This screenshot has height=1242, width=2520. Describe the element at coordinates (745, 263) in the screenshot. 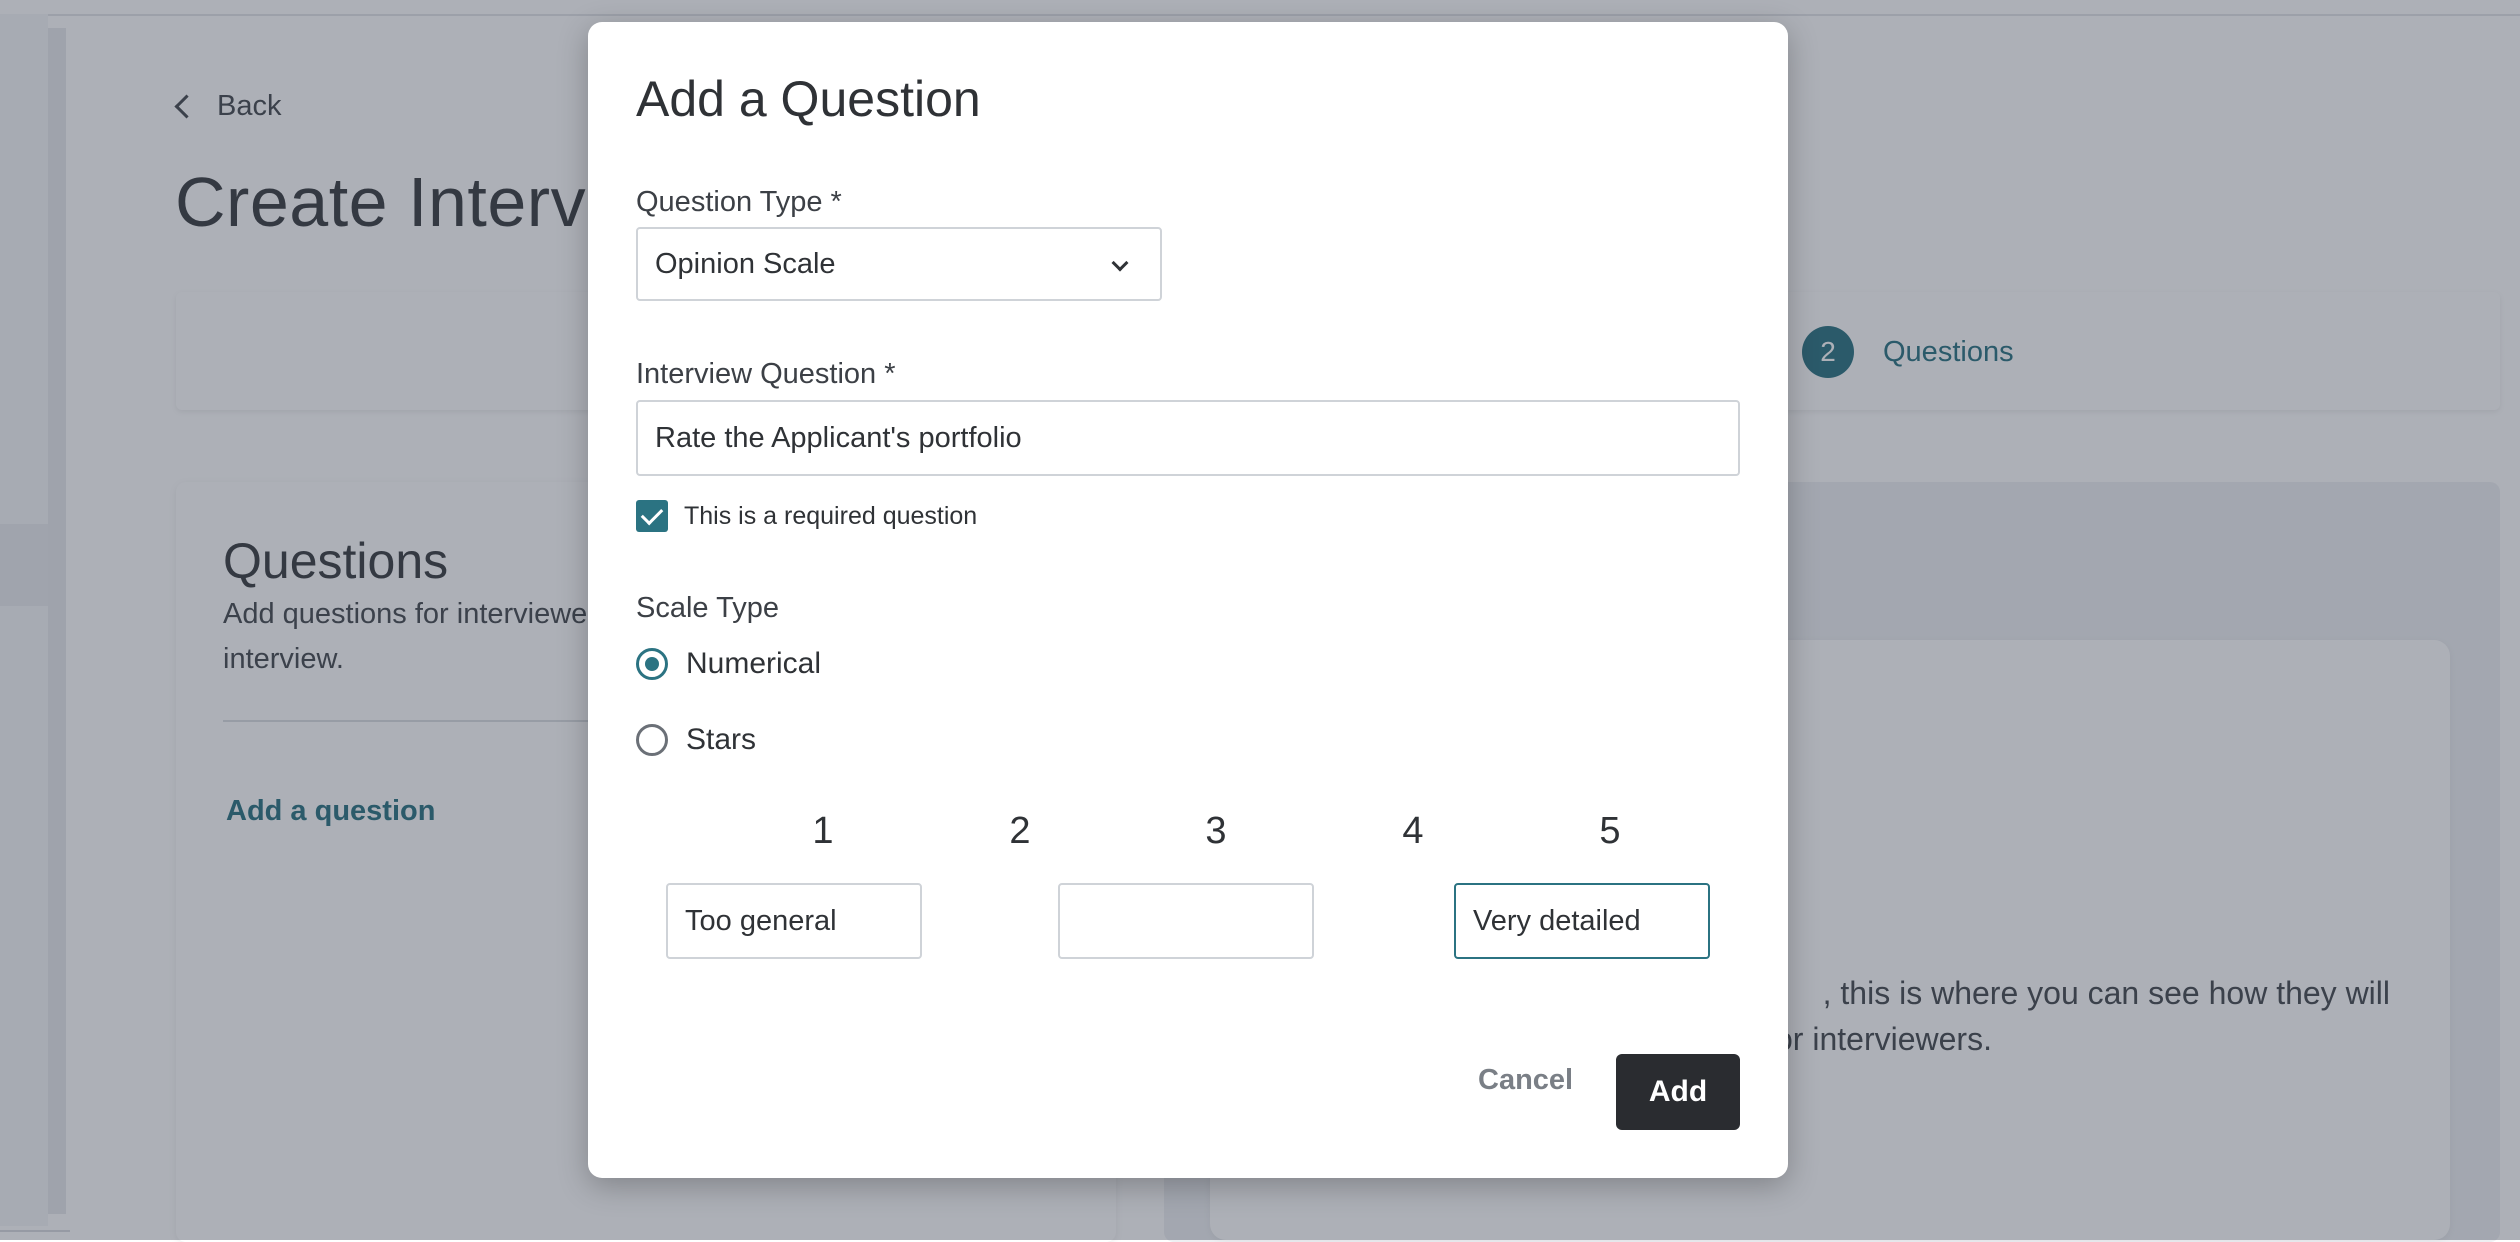

I see `question-type-value: Opinion Scale` at that location.